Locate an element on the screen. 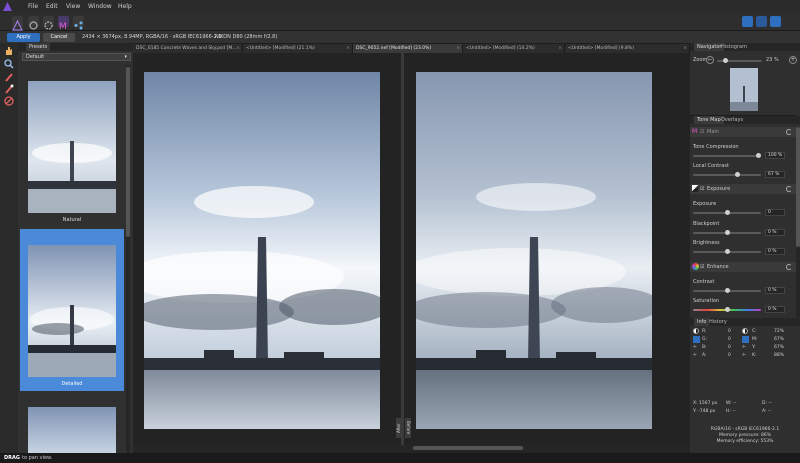  navigator-preview is located at coordinates (744, 89).